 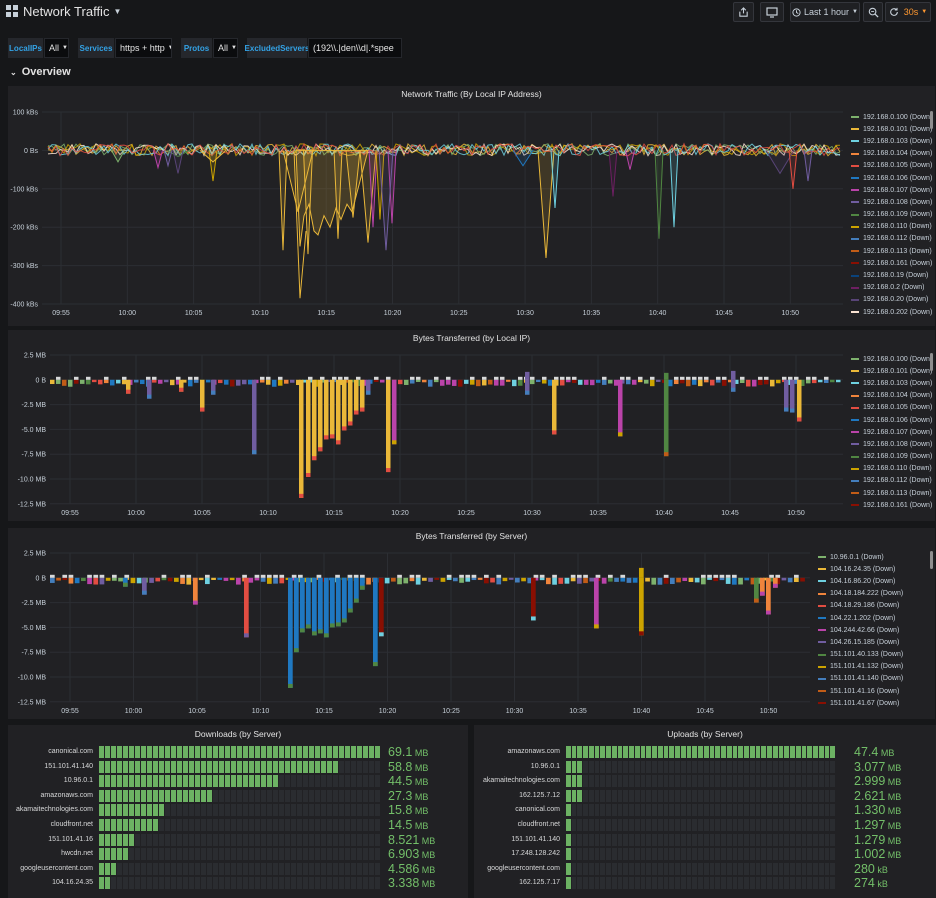 What do you see at coordinates (876, 703) in the screenshot?
I see `legend-item: 151.101.41.67 (Down)` at bounding box center [876, 703].